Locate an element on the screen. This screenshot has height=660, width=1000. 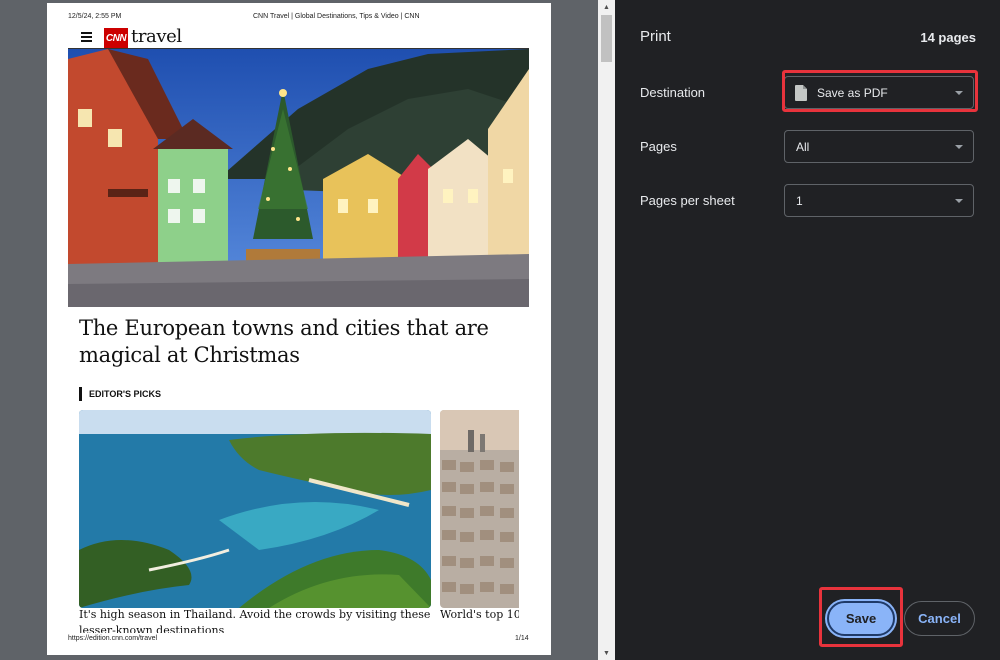
scroll-up-arrow-icon: ▲ is located at coordinates (606, 7).